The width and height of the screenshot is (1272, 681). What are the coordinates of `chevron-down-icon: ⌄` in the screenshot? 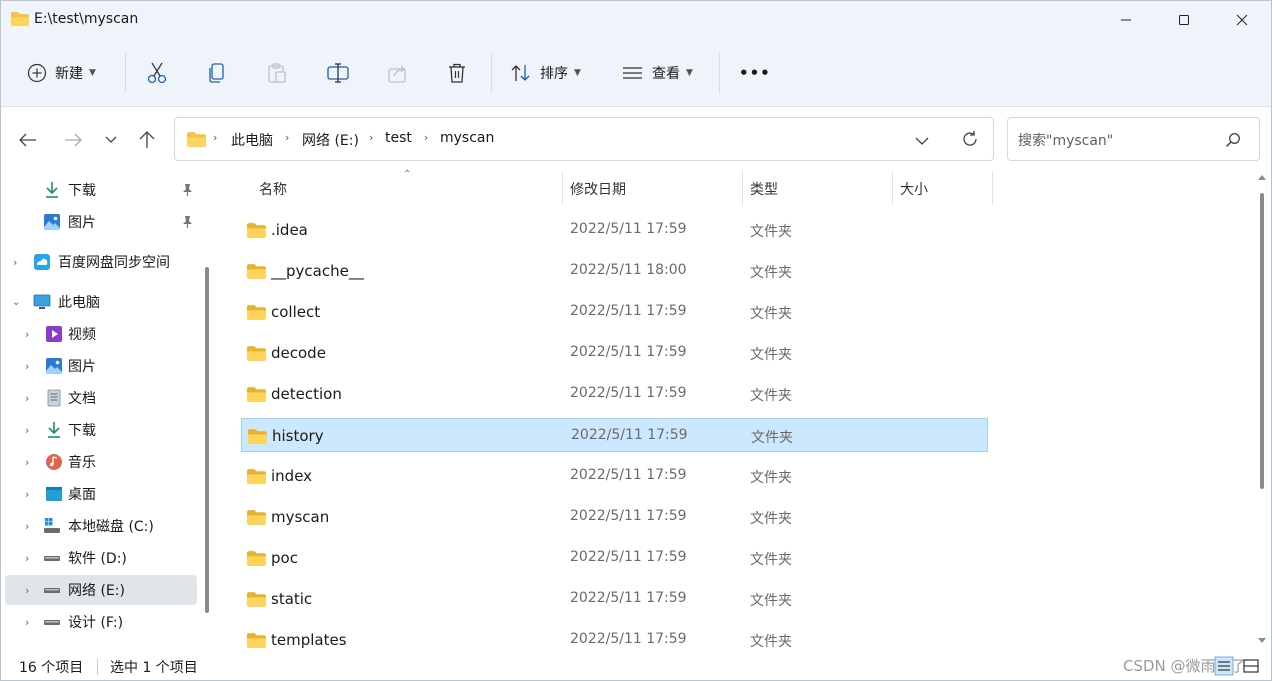 It's located at (16, 302).